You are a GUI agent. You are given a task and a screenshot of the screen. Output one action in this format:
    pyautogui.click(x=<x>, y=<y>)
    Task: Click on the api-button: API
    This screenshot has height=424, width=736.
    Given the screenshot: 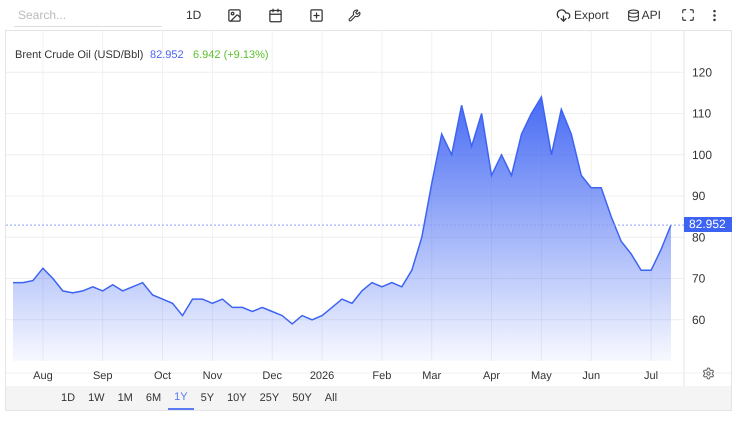 What is the action you would take?
    pyautogui.click(x=643, y=15)
    